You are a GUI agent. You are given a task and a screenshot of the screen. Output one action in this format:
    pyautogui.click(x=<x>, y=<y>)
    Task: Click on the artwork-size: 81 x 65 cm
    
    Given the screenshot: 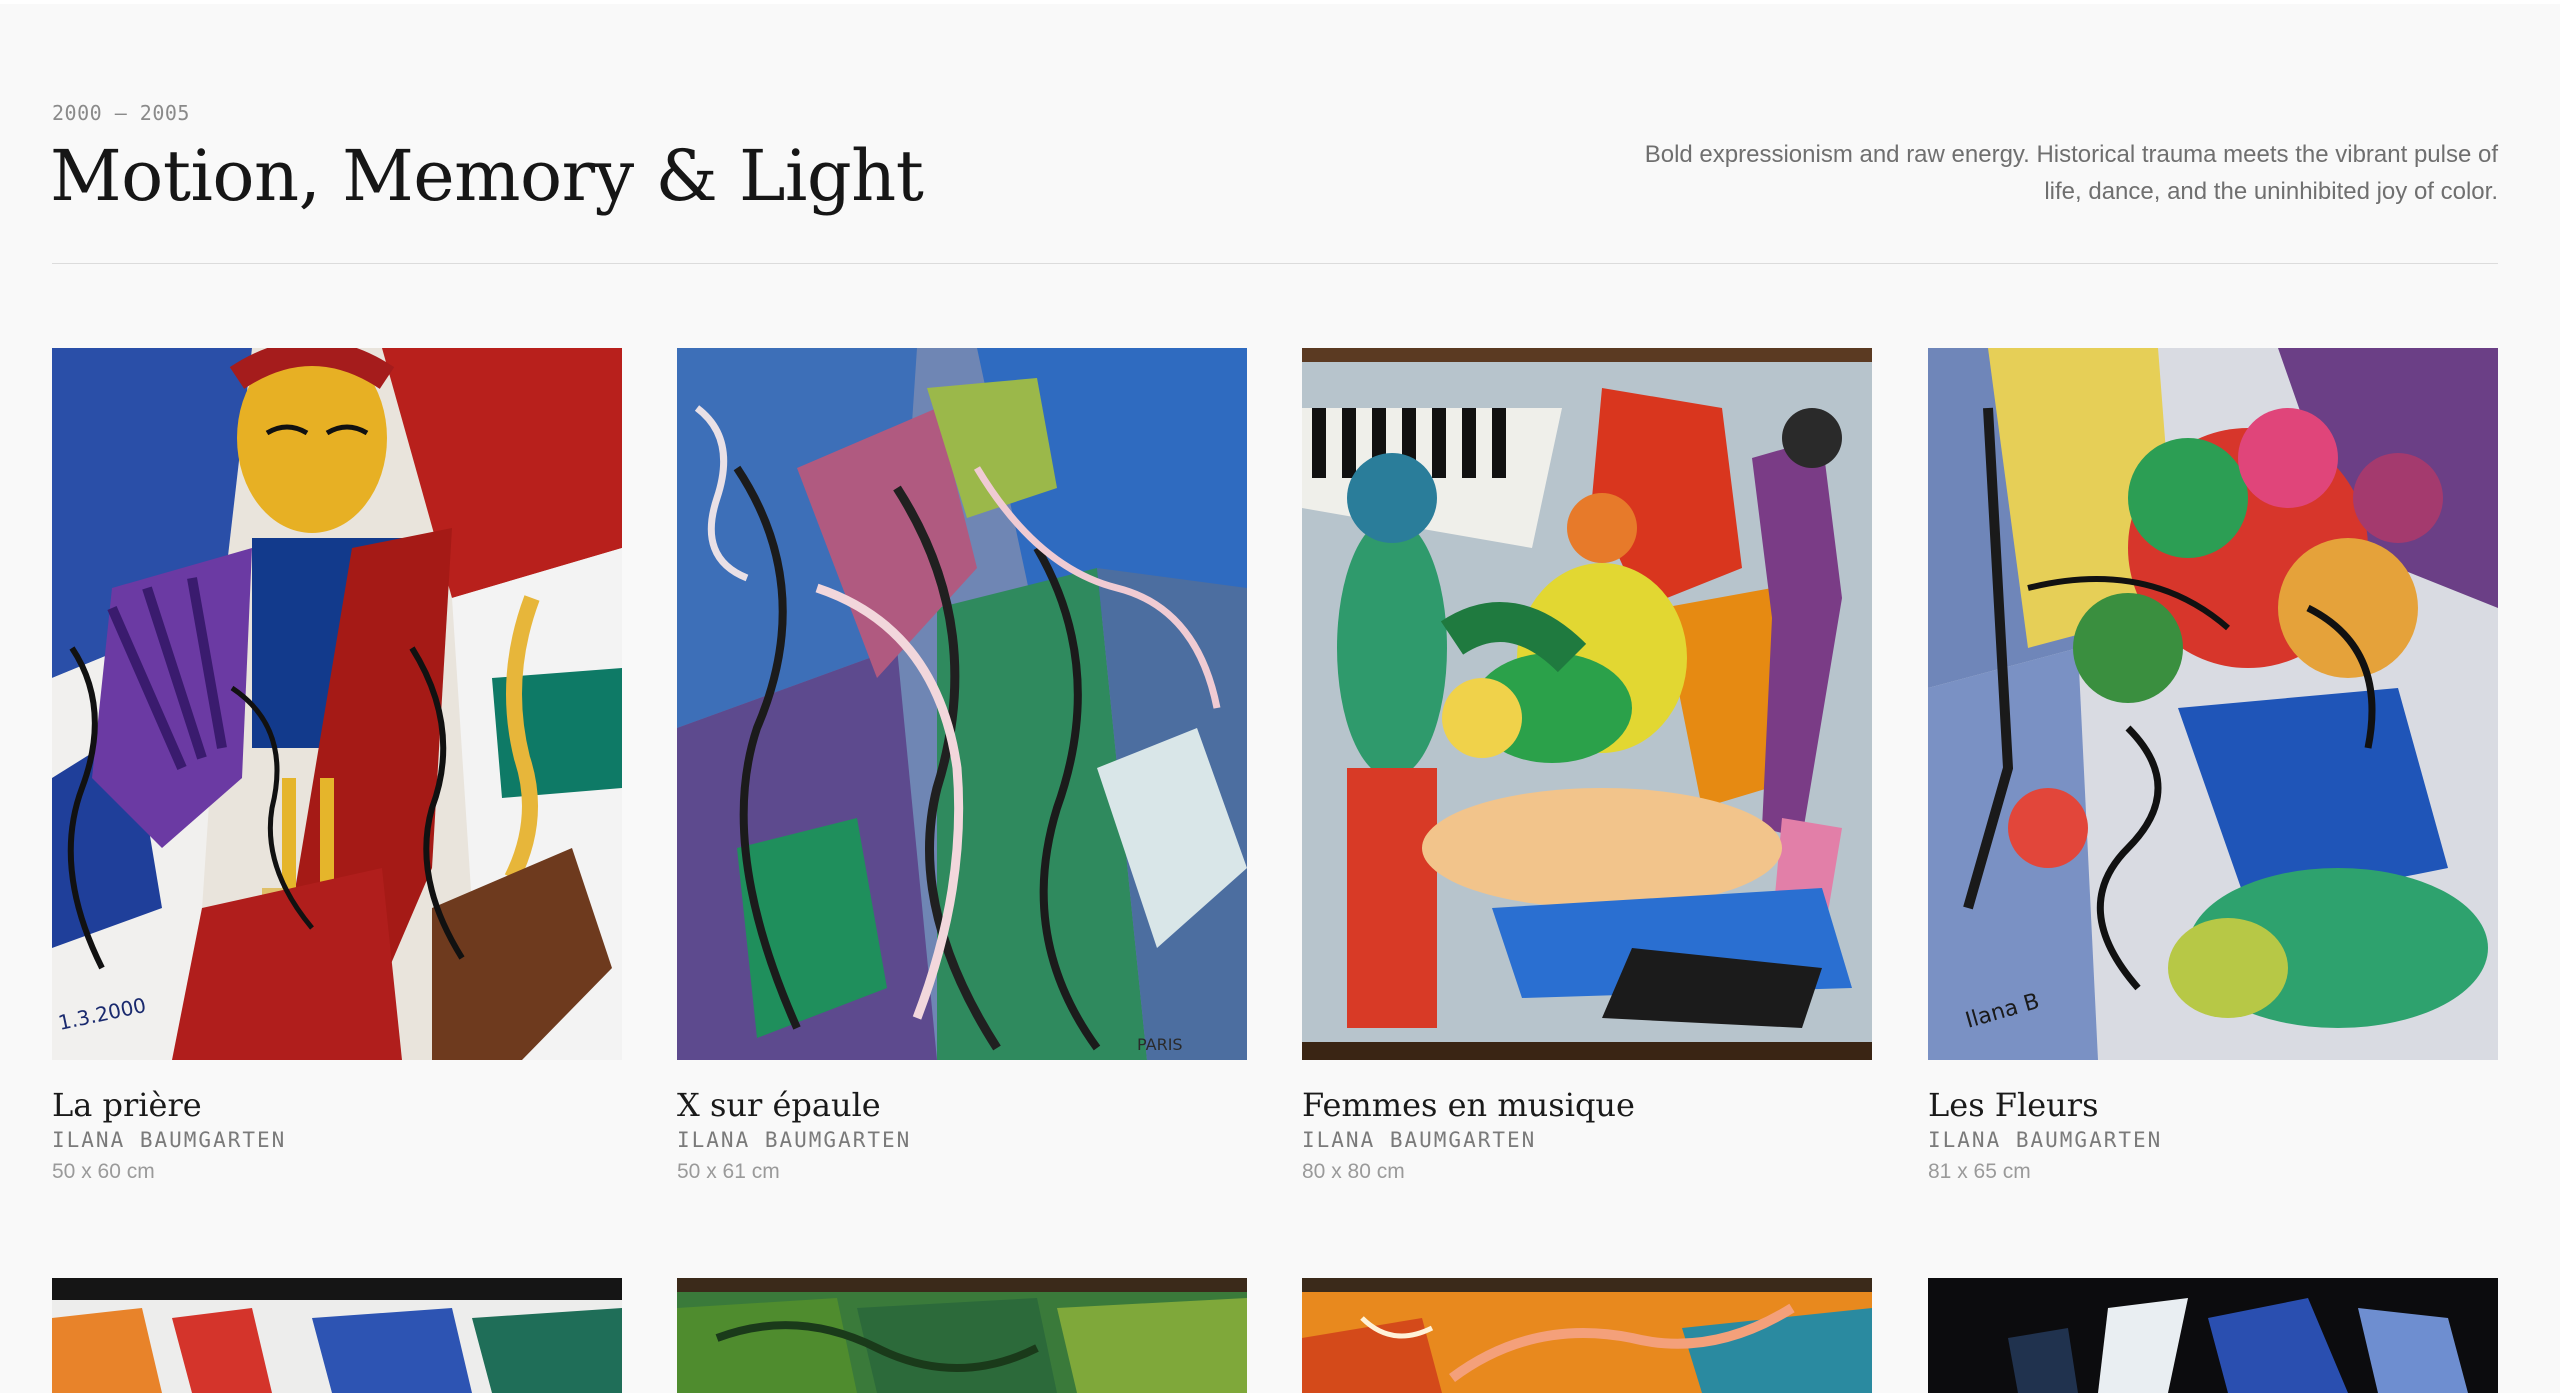 What is the action you would take?
    pyautogui.click(x=1979, y=1171)
    